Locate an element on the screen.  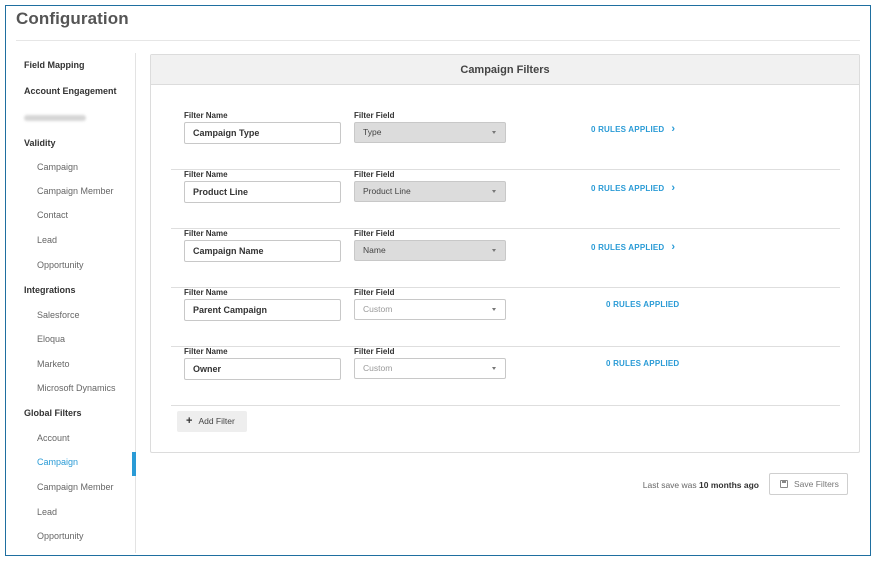
last-save-status: Last save was 10 months ago is located at coordinates (701, 485).